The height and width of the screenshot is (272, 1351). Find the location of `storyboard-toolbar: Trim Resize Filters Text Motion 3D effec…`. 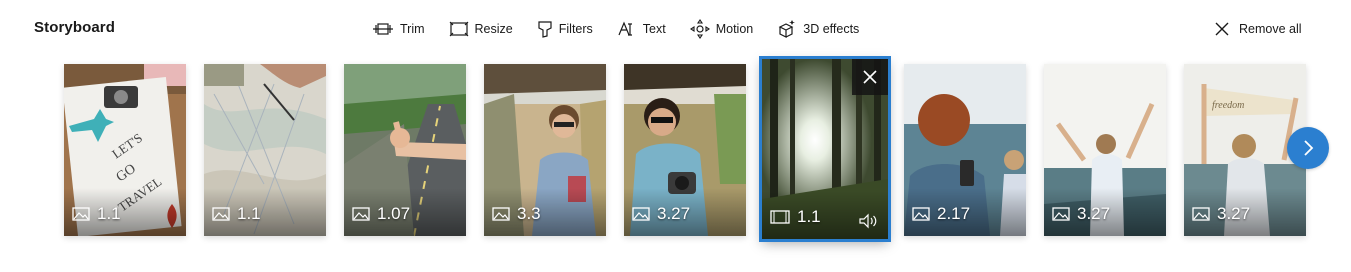

storyboard-toolbar: Trim Resize Filters Text Motion 3D effec… is located at coordinates (627, 29).